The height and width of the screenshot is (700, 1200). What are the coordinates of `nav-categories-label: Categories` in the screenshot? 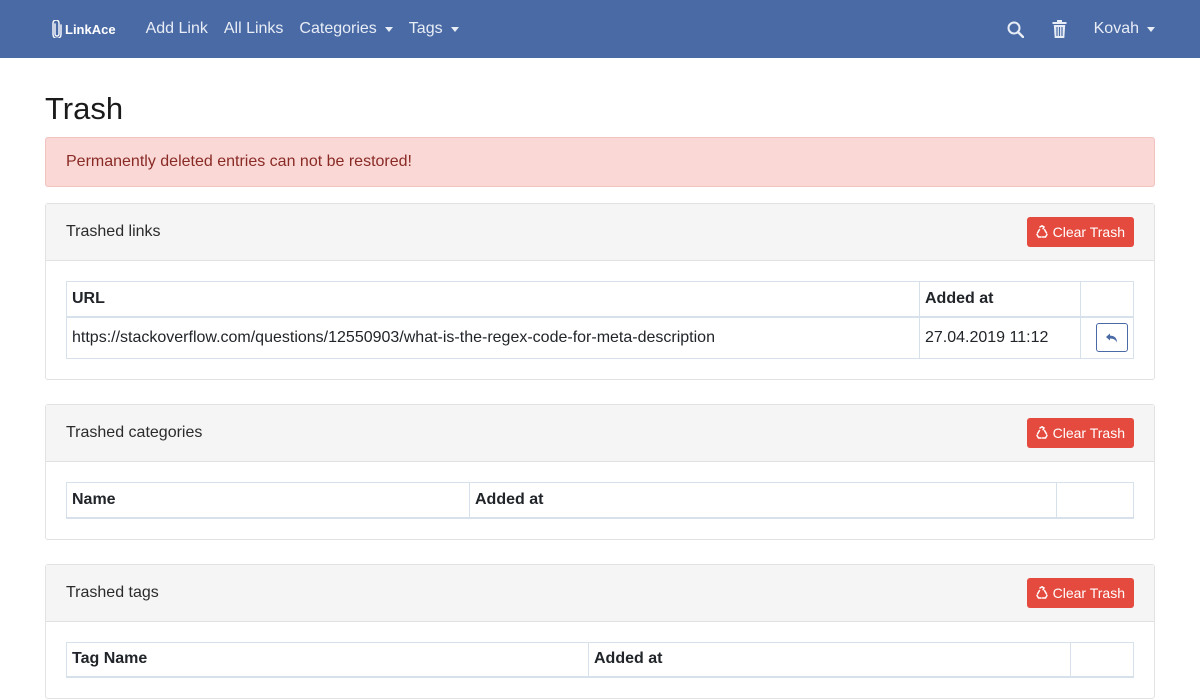 It's located at (338, 28).